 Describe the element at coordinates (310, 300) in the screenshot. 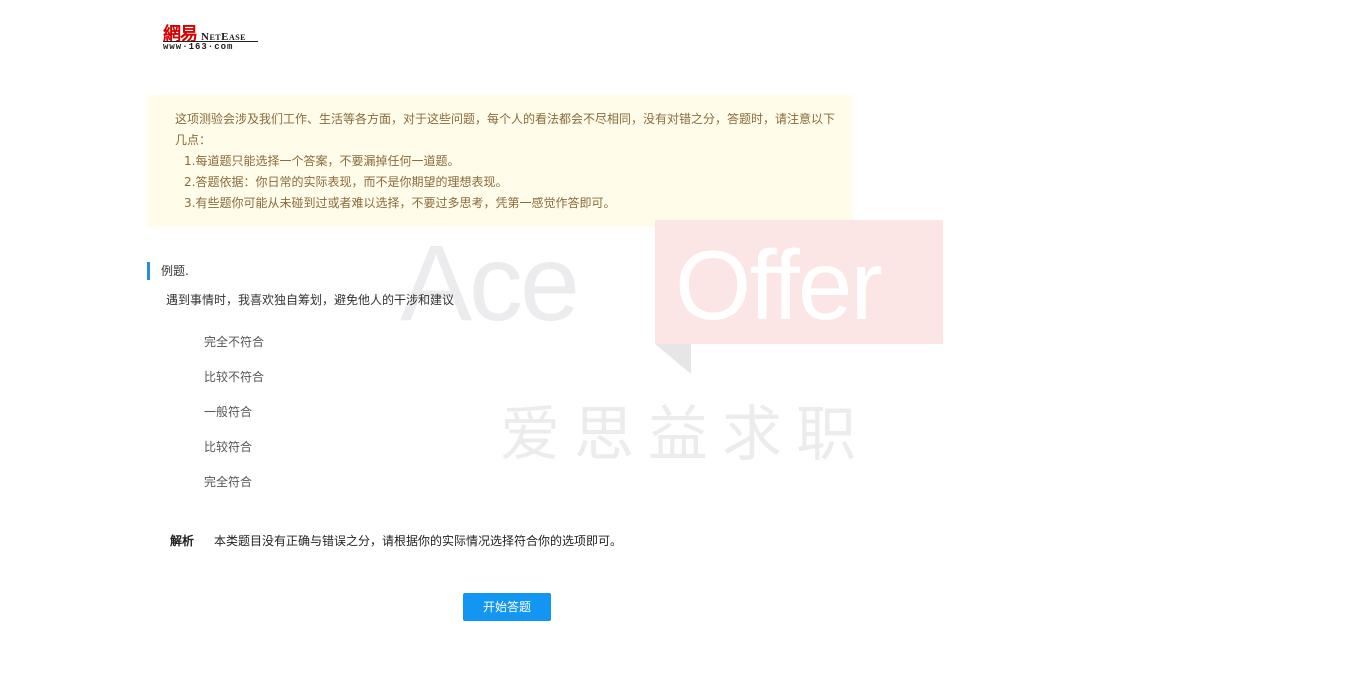

I see `example-question: 遇到事情时，我喜欢独自筹划，避免他人的干涉和建议` at that location.